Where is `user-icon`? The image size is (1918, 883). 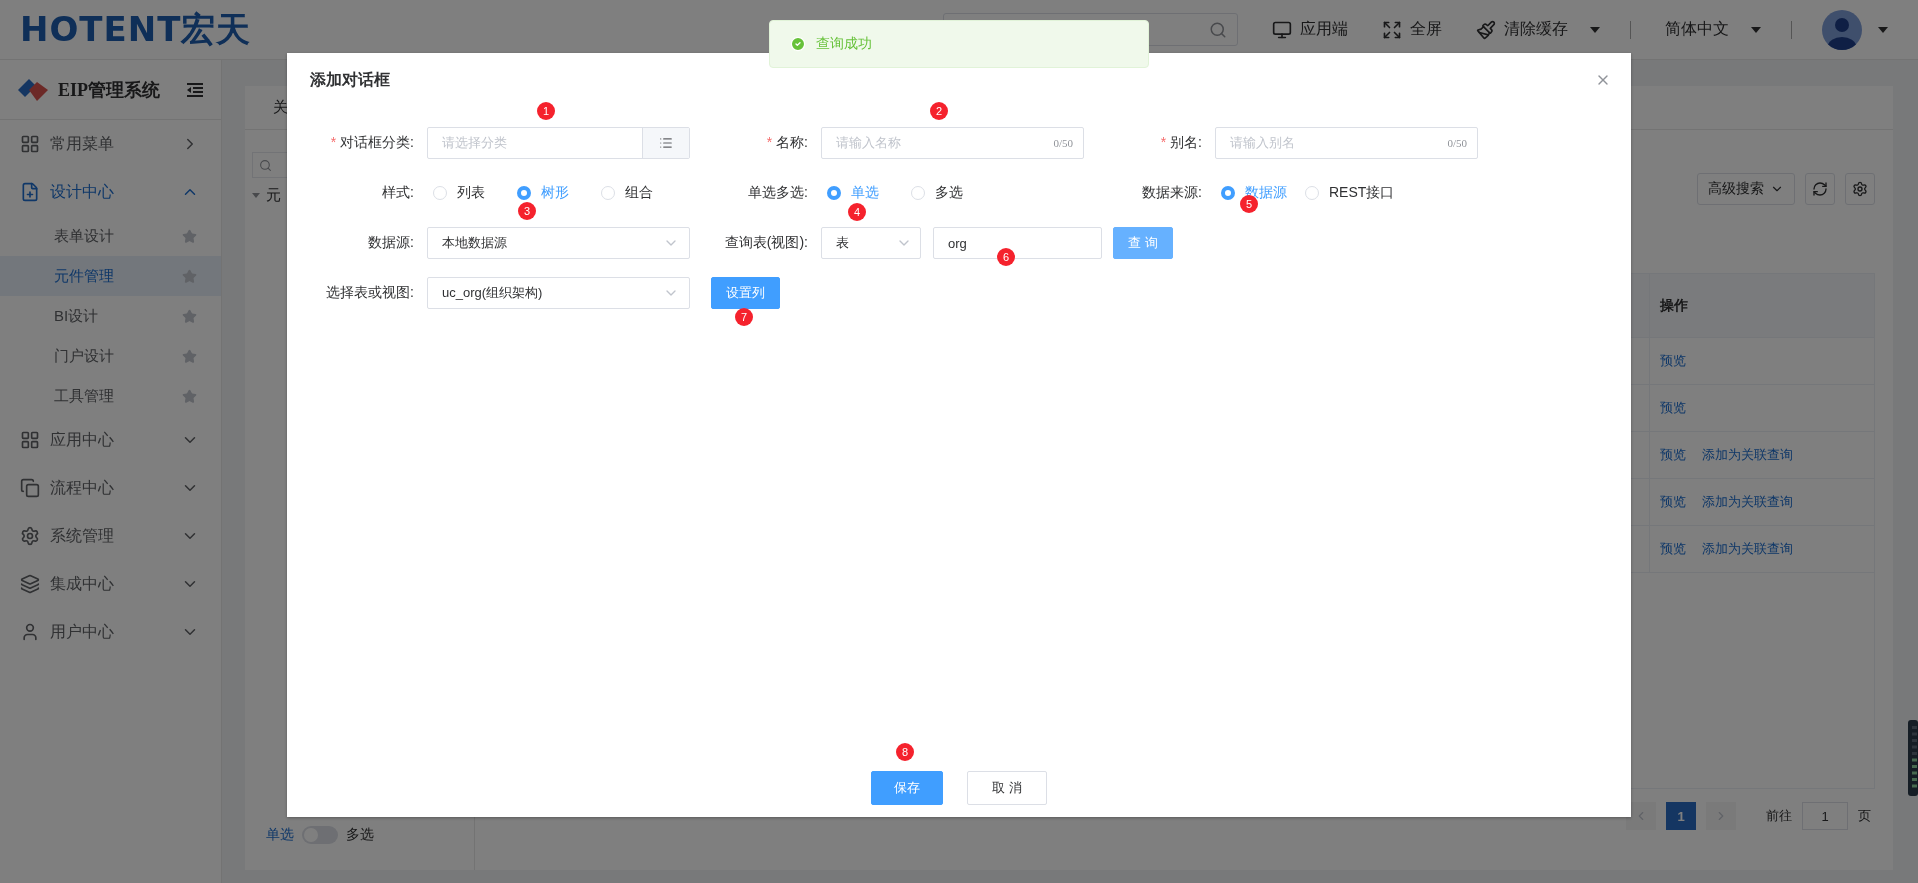 user-icon is located at coordinates (30, 632).